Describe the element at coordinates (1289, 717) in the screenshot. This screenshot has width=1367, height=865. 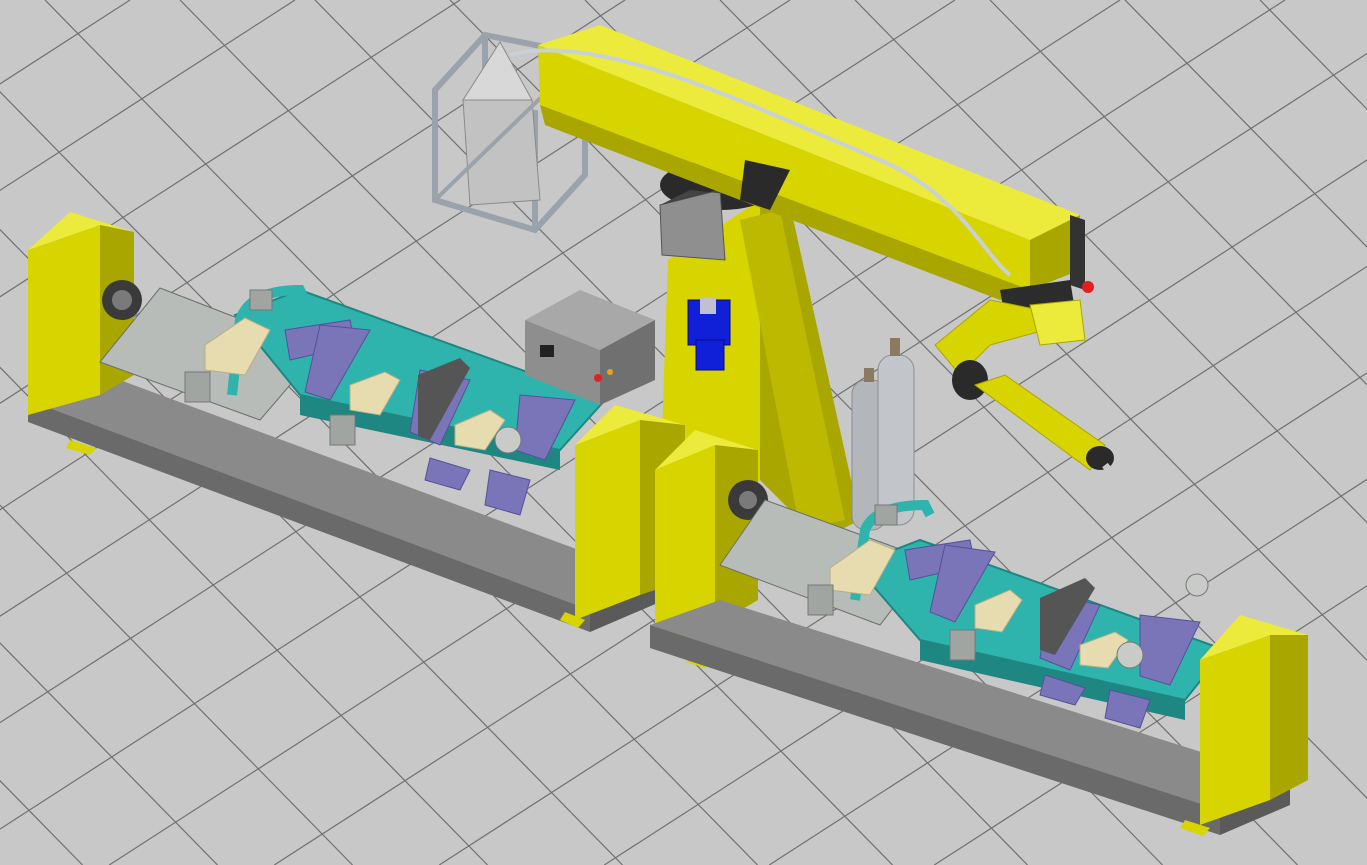
I see `right-tailstock-side` at that location.